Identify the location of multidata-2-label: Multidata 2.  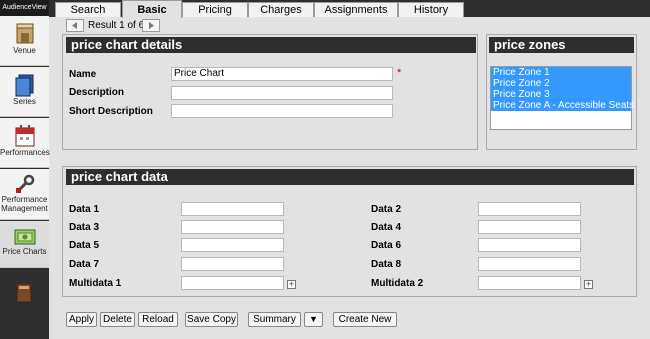
(397, 283).